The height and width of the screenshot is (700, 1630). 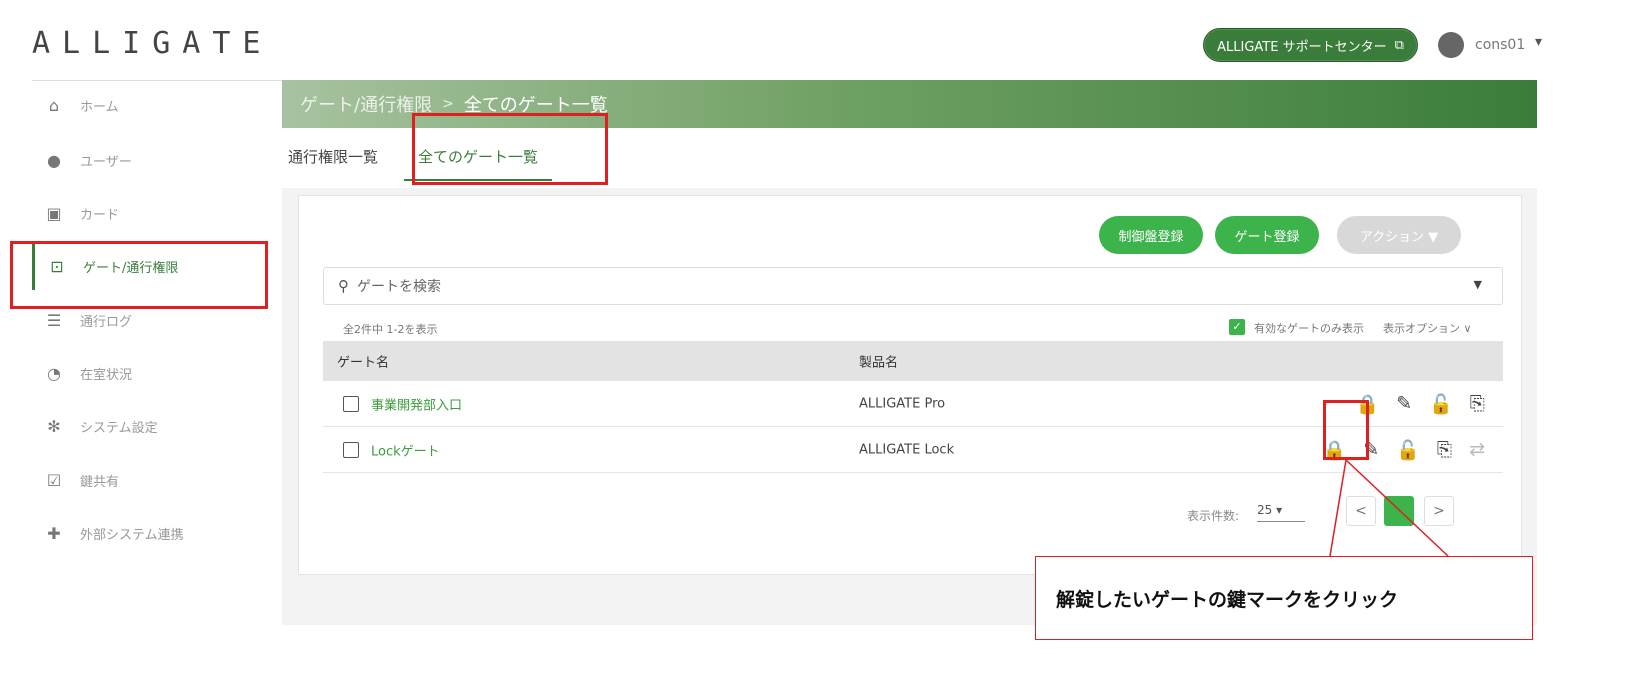 What do you see at coordinates (1309, 328) in the screenshot?
I see `only-valid-label: 有効なゲートのみ表示` at bounding box center [1309, 328].